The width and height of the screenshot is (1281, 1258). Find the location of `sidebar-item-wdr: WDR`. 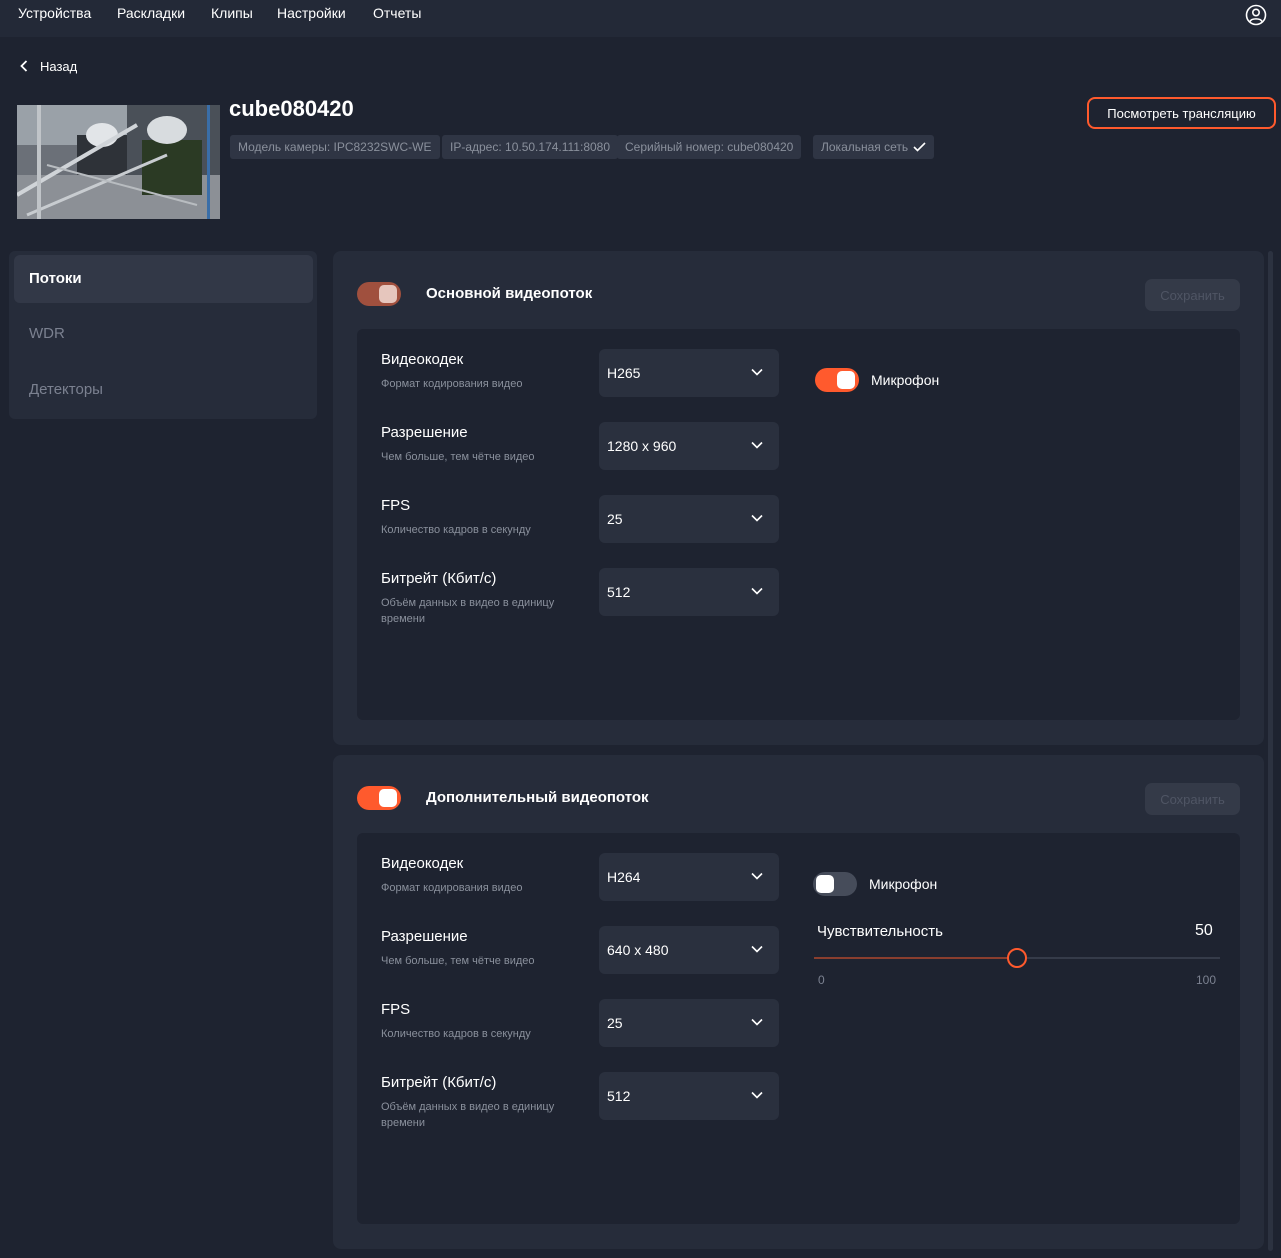

sidebar-item-wdr: WDR is located at coordinates (163, 334).